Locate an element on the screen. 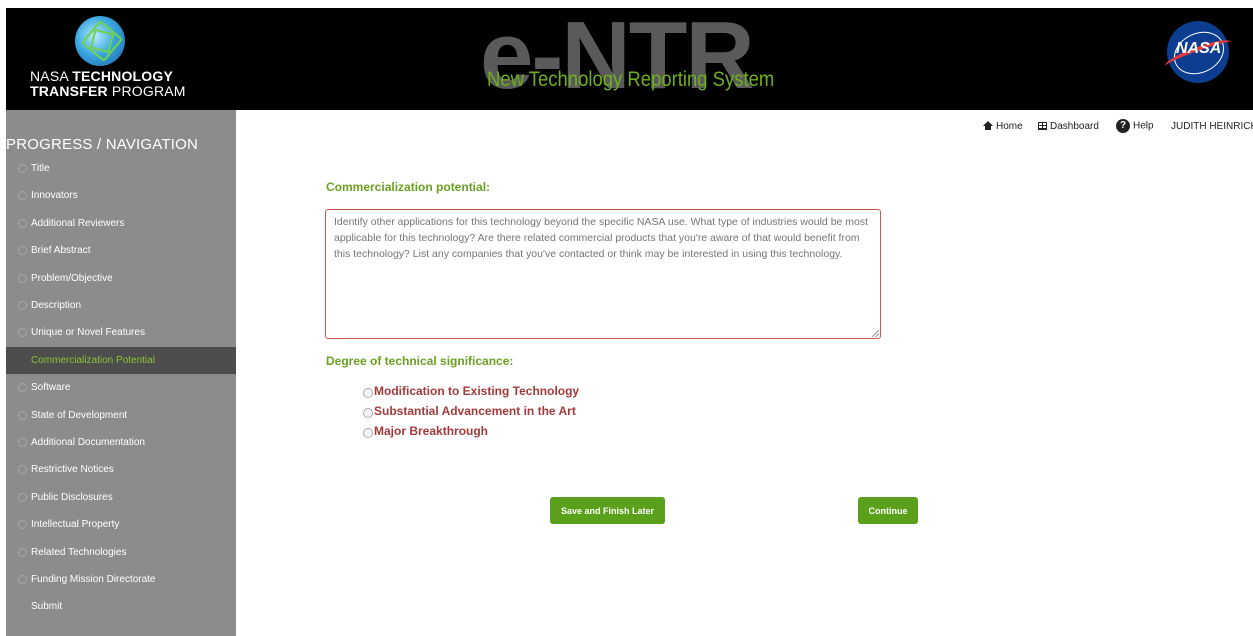 The height and width of the screenshot is (636, 1253). resize-handle-icon is located at coordinates (875, 333).